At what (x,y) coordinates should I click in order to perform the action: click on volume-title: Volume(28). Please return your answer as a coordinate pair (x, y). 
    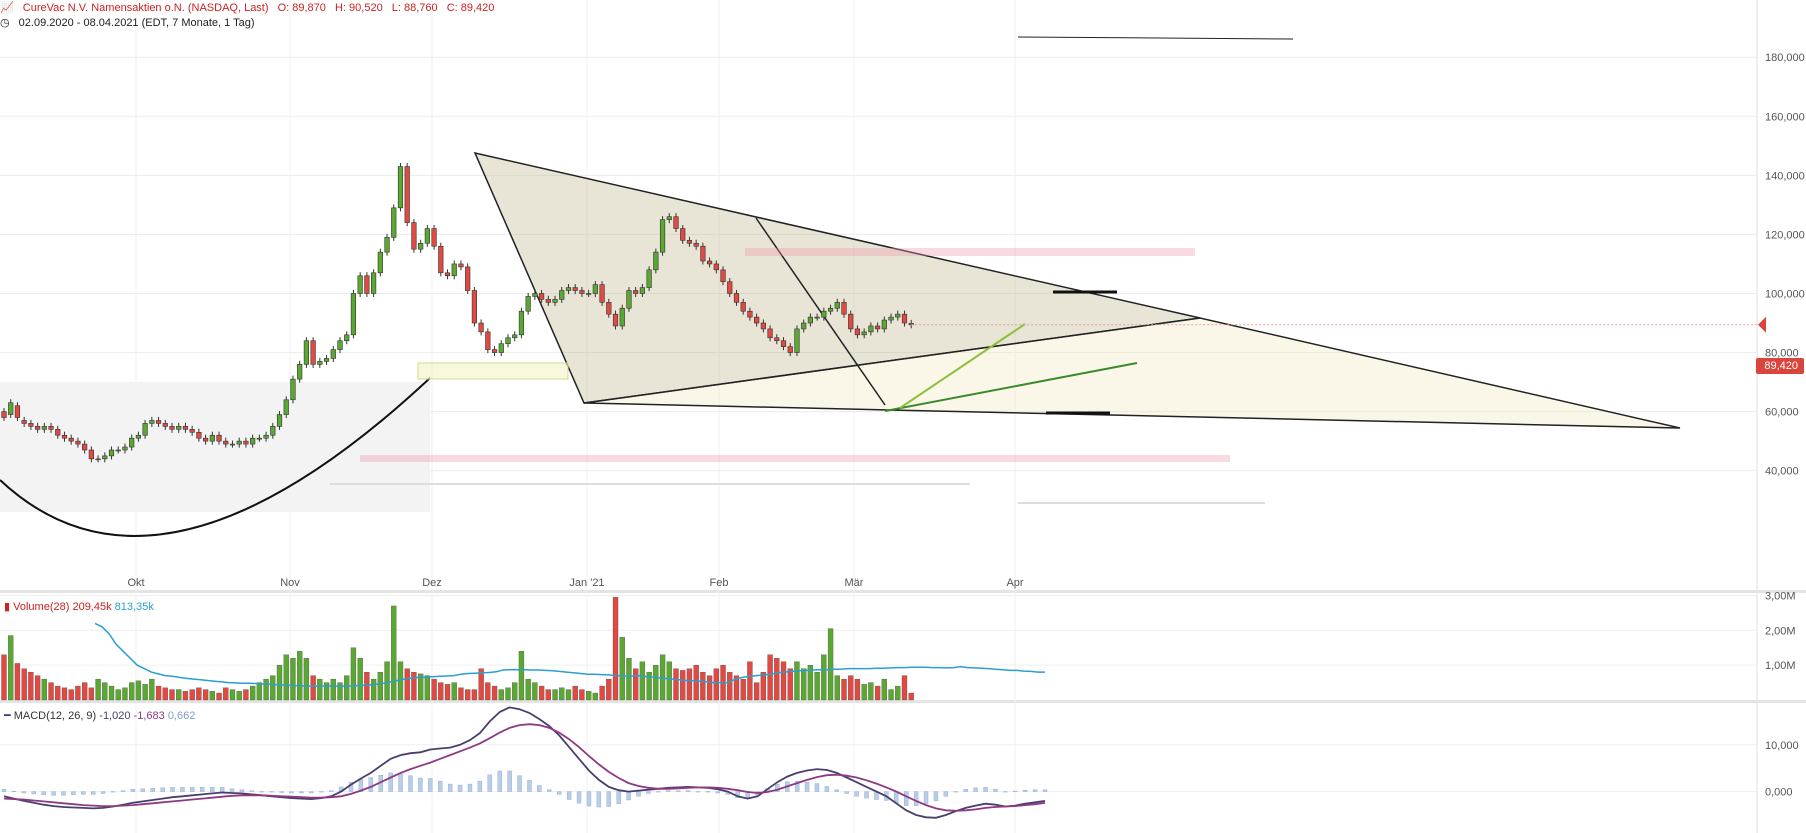
    Looking at the image, I should click on (41, 607).